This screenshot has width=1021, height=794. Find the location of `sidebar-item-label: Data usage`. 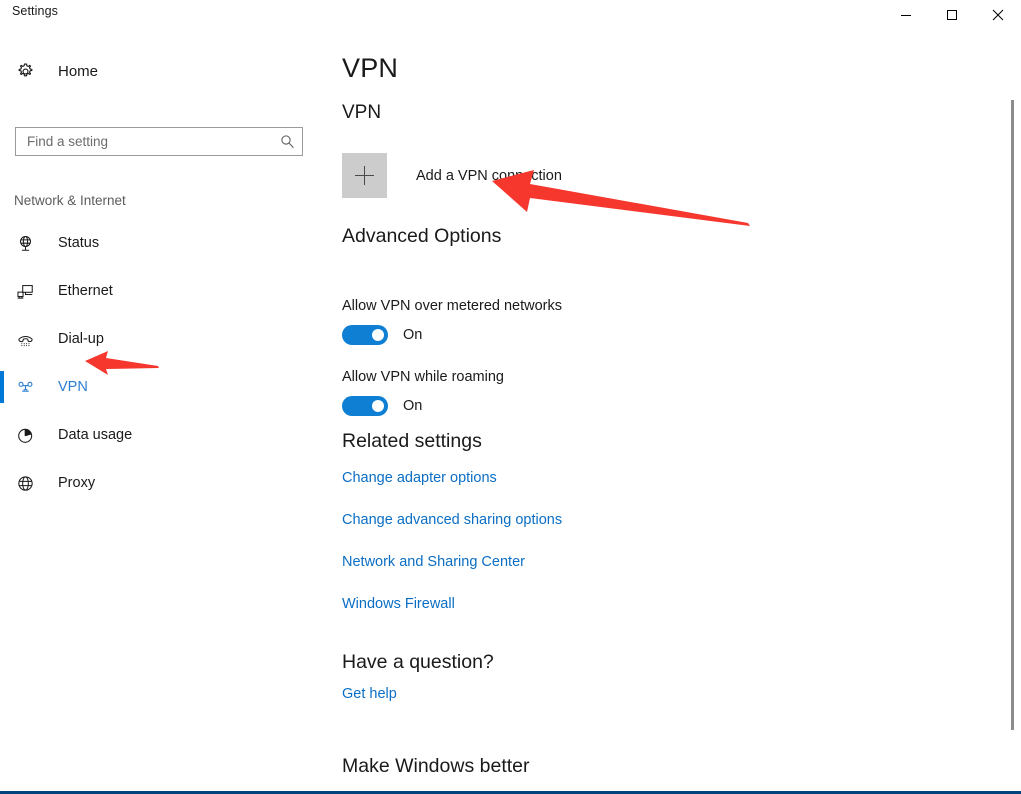

sidebar-item-label: Data usage is located at coordinates (95, 435).